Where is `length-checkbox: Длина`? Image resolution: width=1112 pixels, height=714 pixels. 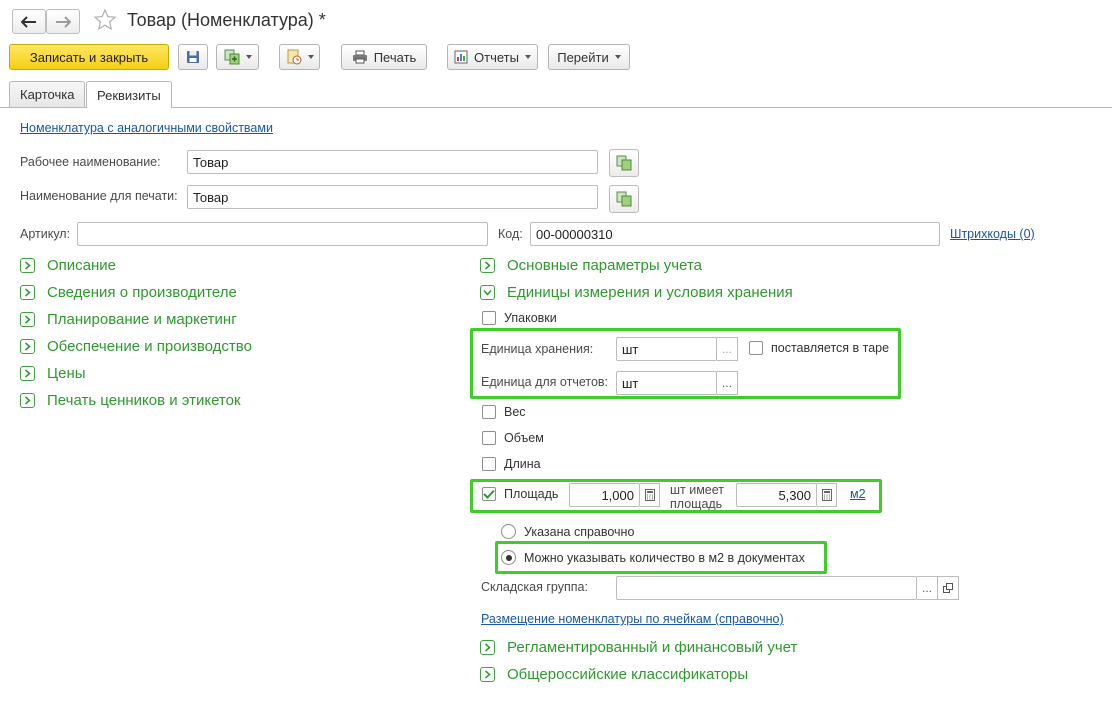
length-checkbox: Длина is located at coordinates (511, 464).